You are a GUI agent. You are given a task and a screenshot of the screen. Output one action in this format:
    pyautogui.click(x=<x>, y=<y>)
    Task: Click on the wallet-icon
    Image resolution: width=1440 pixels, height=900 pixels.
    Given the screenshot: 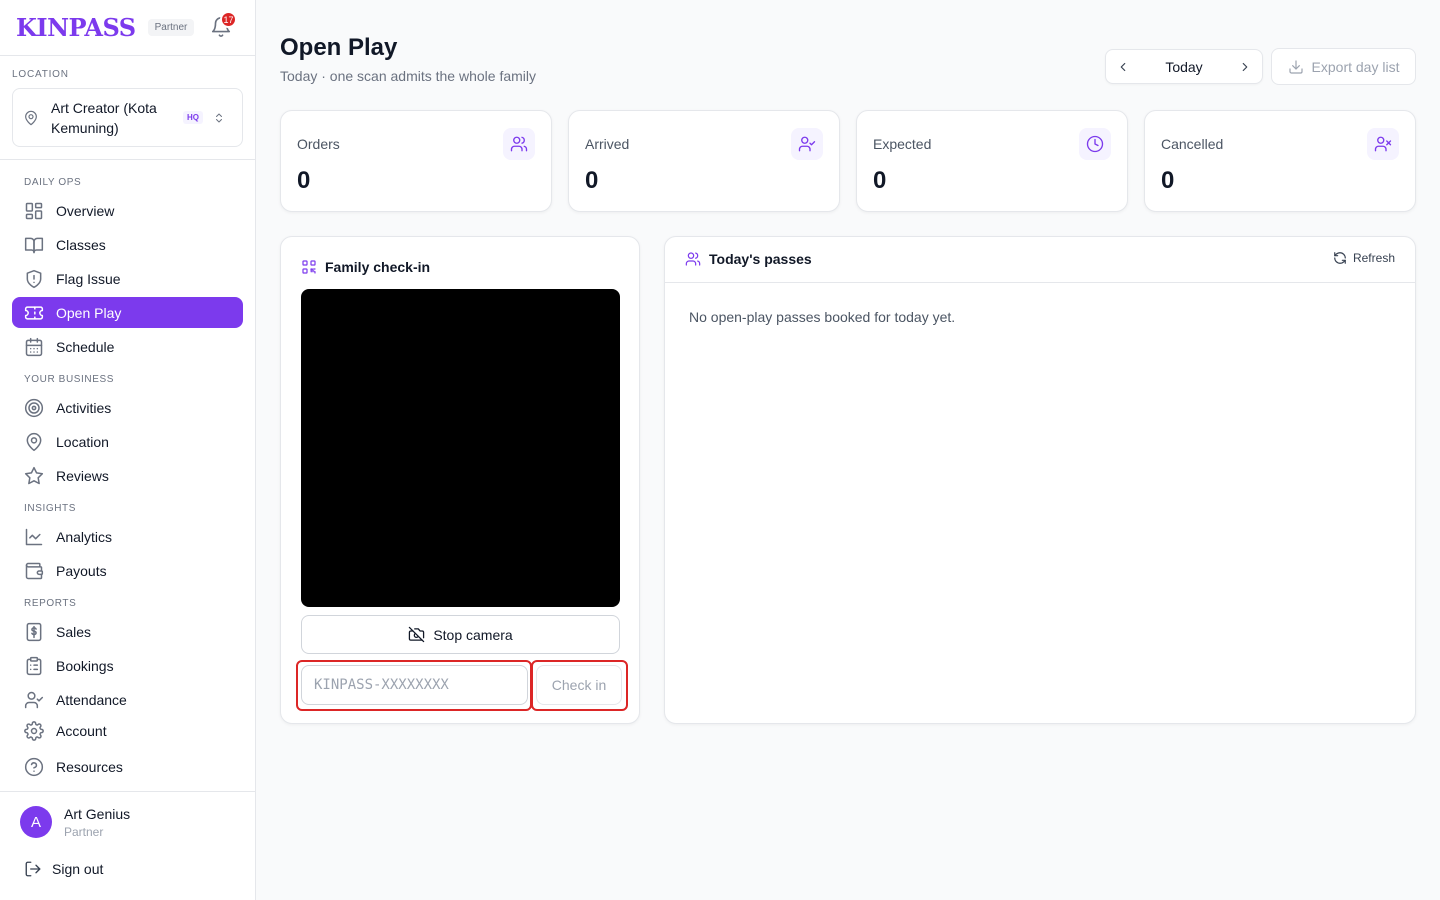 What is the action you would take?
    pyautogui.click(x=34, y=570)
    